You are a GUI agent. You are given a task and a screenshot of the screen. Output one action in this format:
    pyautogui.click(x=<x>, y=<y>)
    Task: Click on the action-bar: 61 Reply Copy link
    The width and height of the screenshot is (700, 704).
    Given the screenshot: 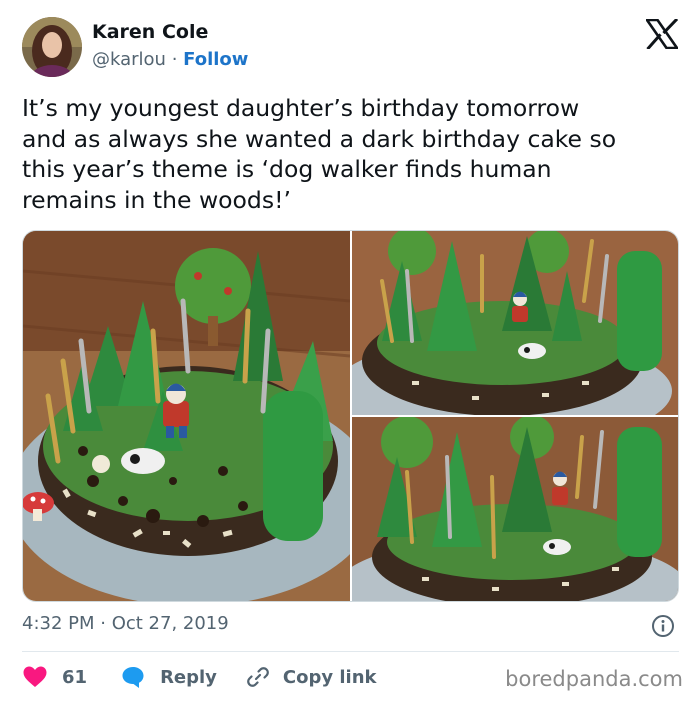 What is the action you would take?
    pyautogui.click(x=199, y=677)
    